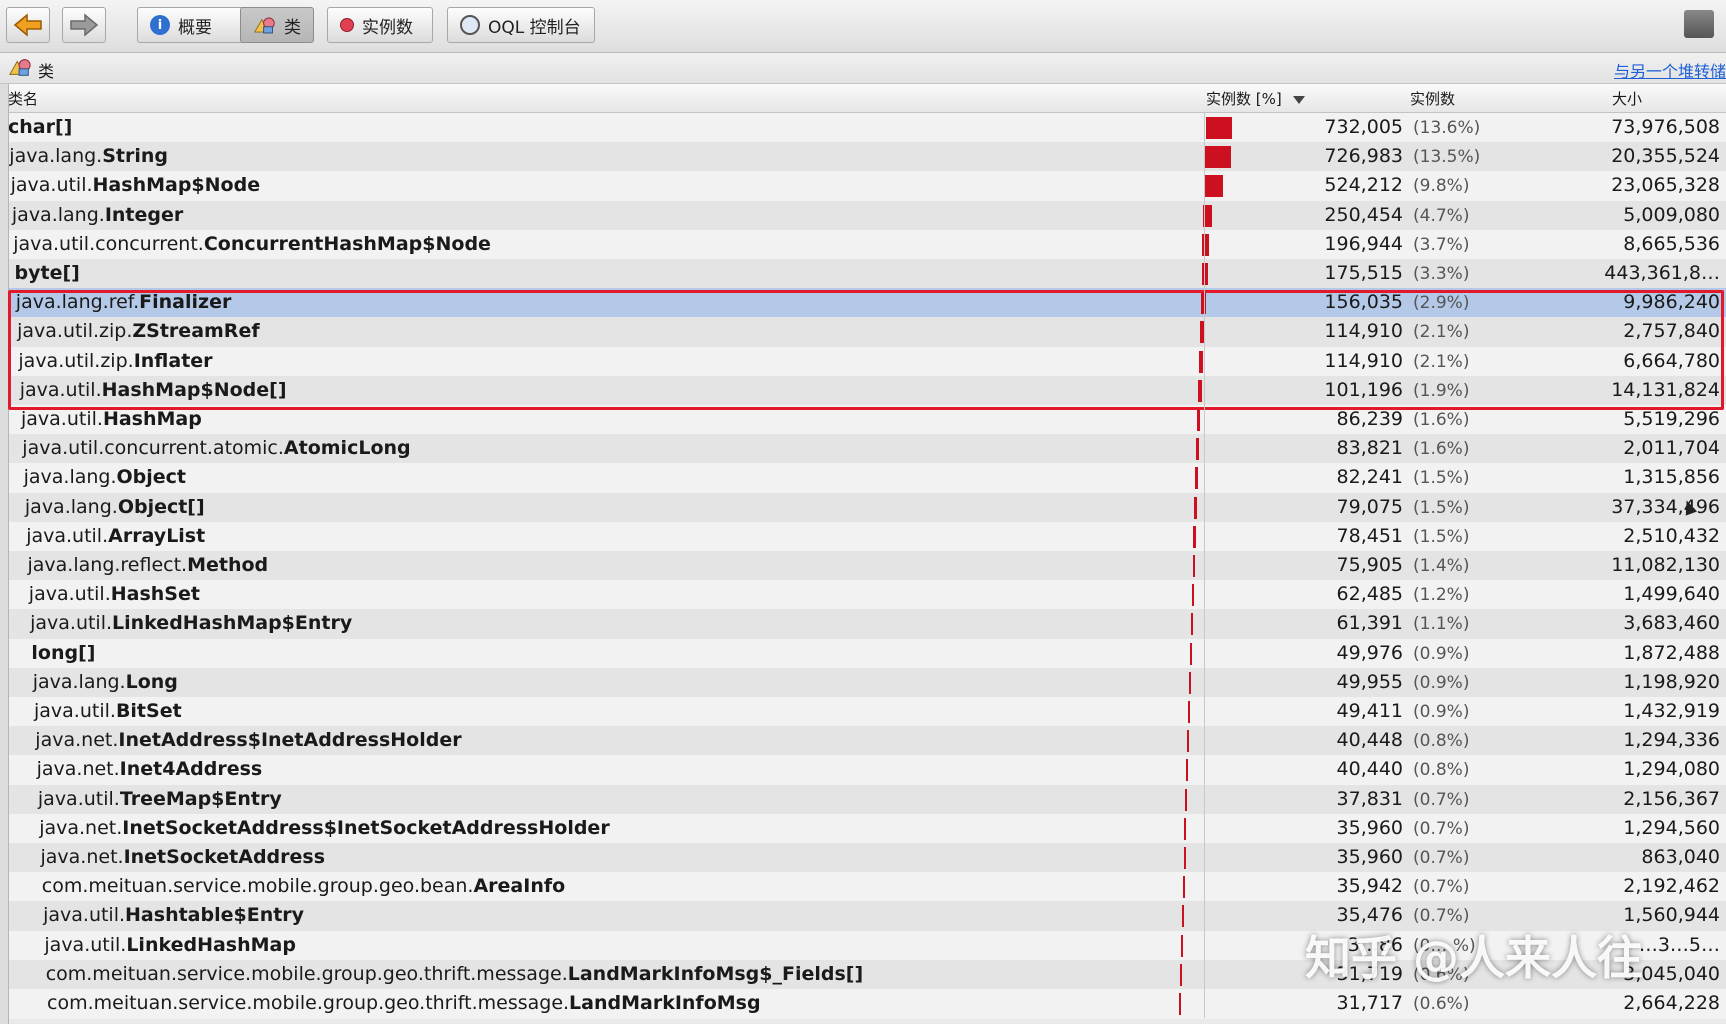 The width and height of the screenshot is (1726, 1024). What do you see at coordinates (863, 157) in the screenshot?
I see `table-row: java.lang.String 726,983 (13.5%) 20,355,524` at bounding box center [863, 157].